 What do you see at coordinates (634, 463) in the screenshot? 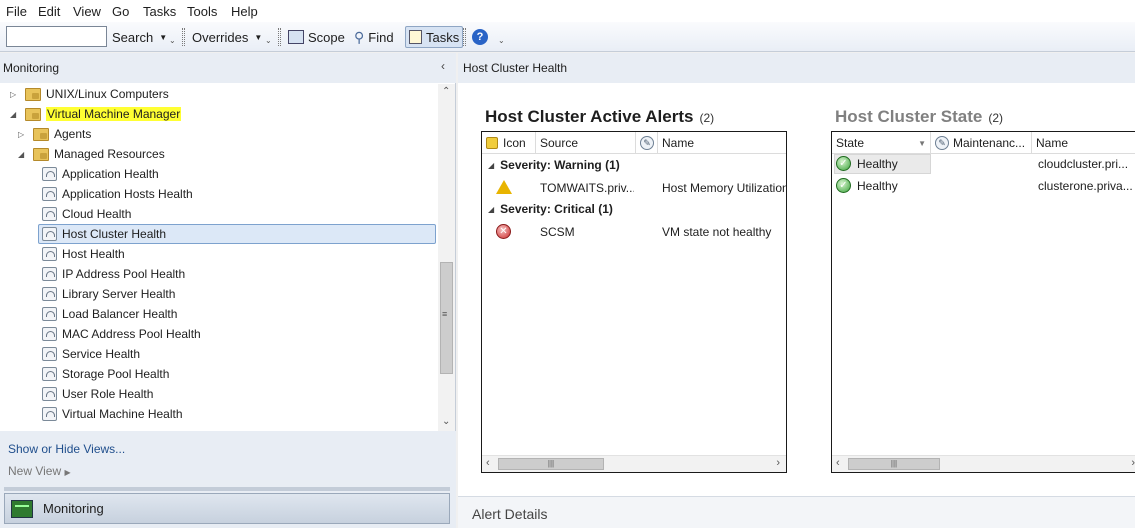
I see `alerts-horizontal-scrollbar: ‹ ||| ›` at bounding box center [634, 463].